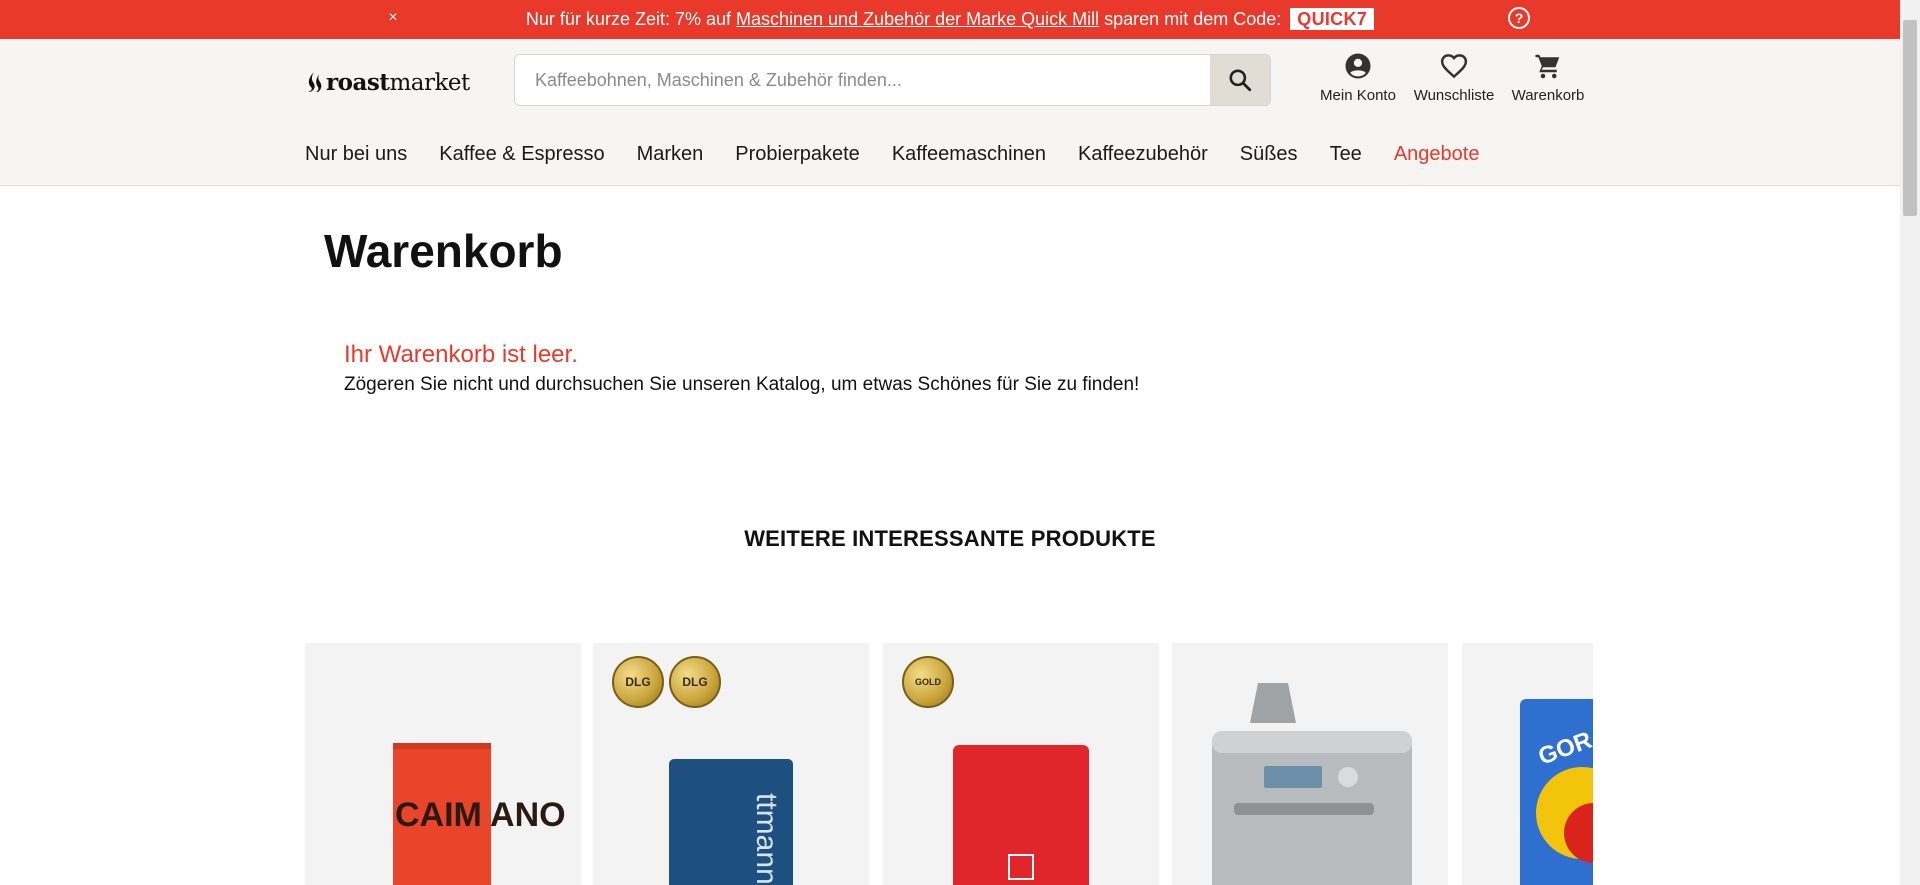 The height and width of the screenshot is (885, 1920). I want to click on nav-item-kaffeemaschinen: Kaffeemaschinen, so click(969, 156).